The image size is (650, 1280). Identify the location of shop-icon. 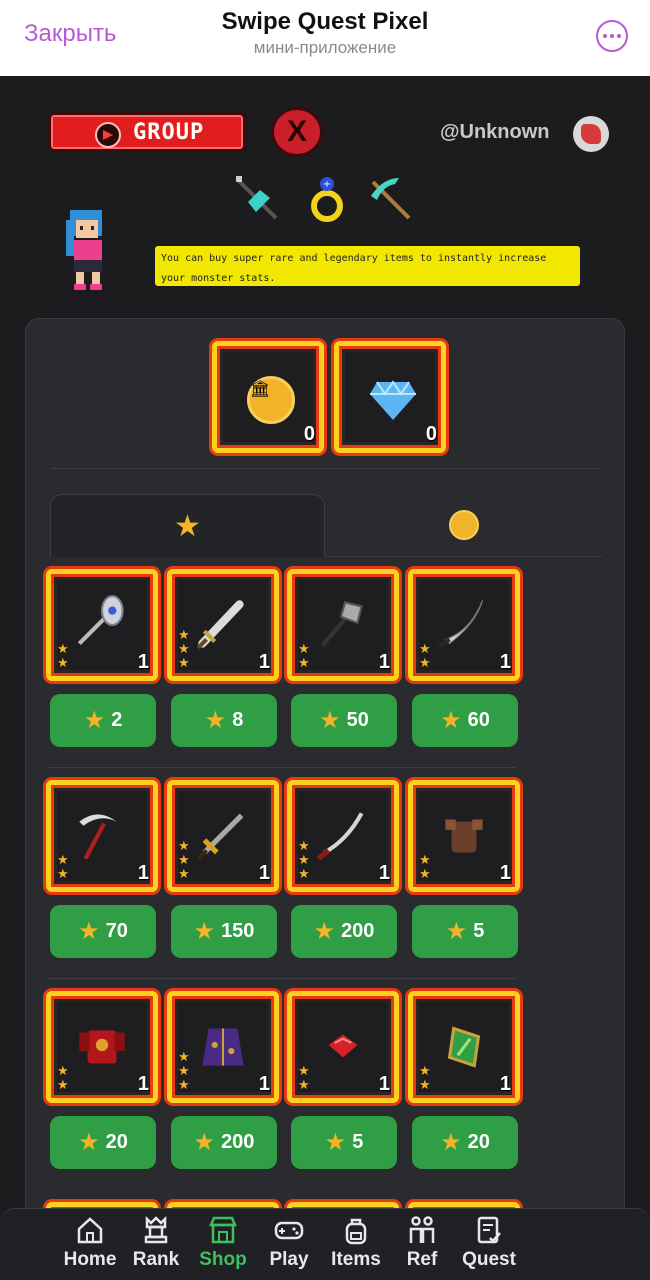
(223, 1230).